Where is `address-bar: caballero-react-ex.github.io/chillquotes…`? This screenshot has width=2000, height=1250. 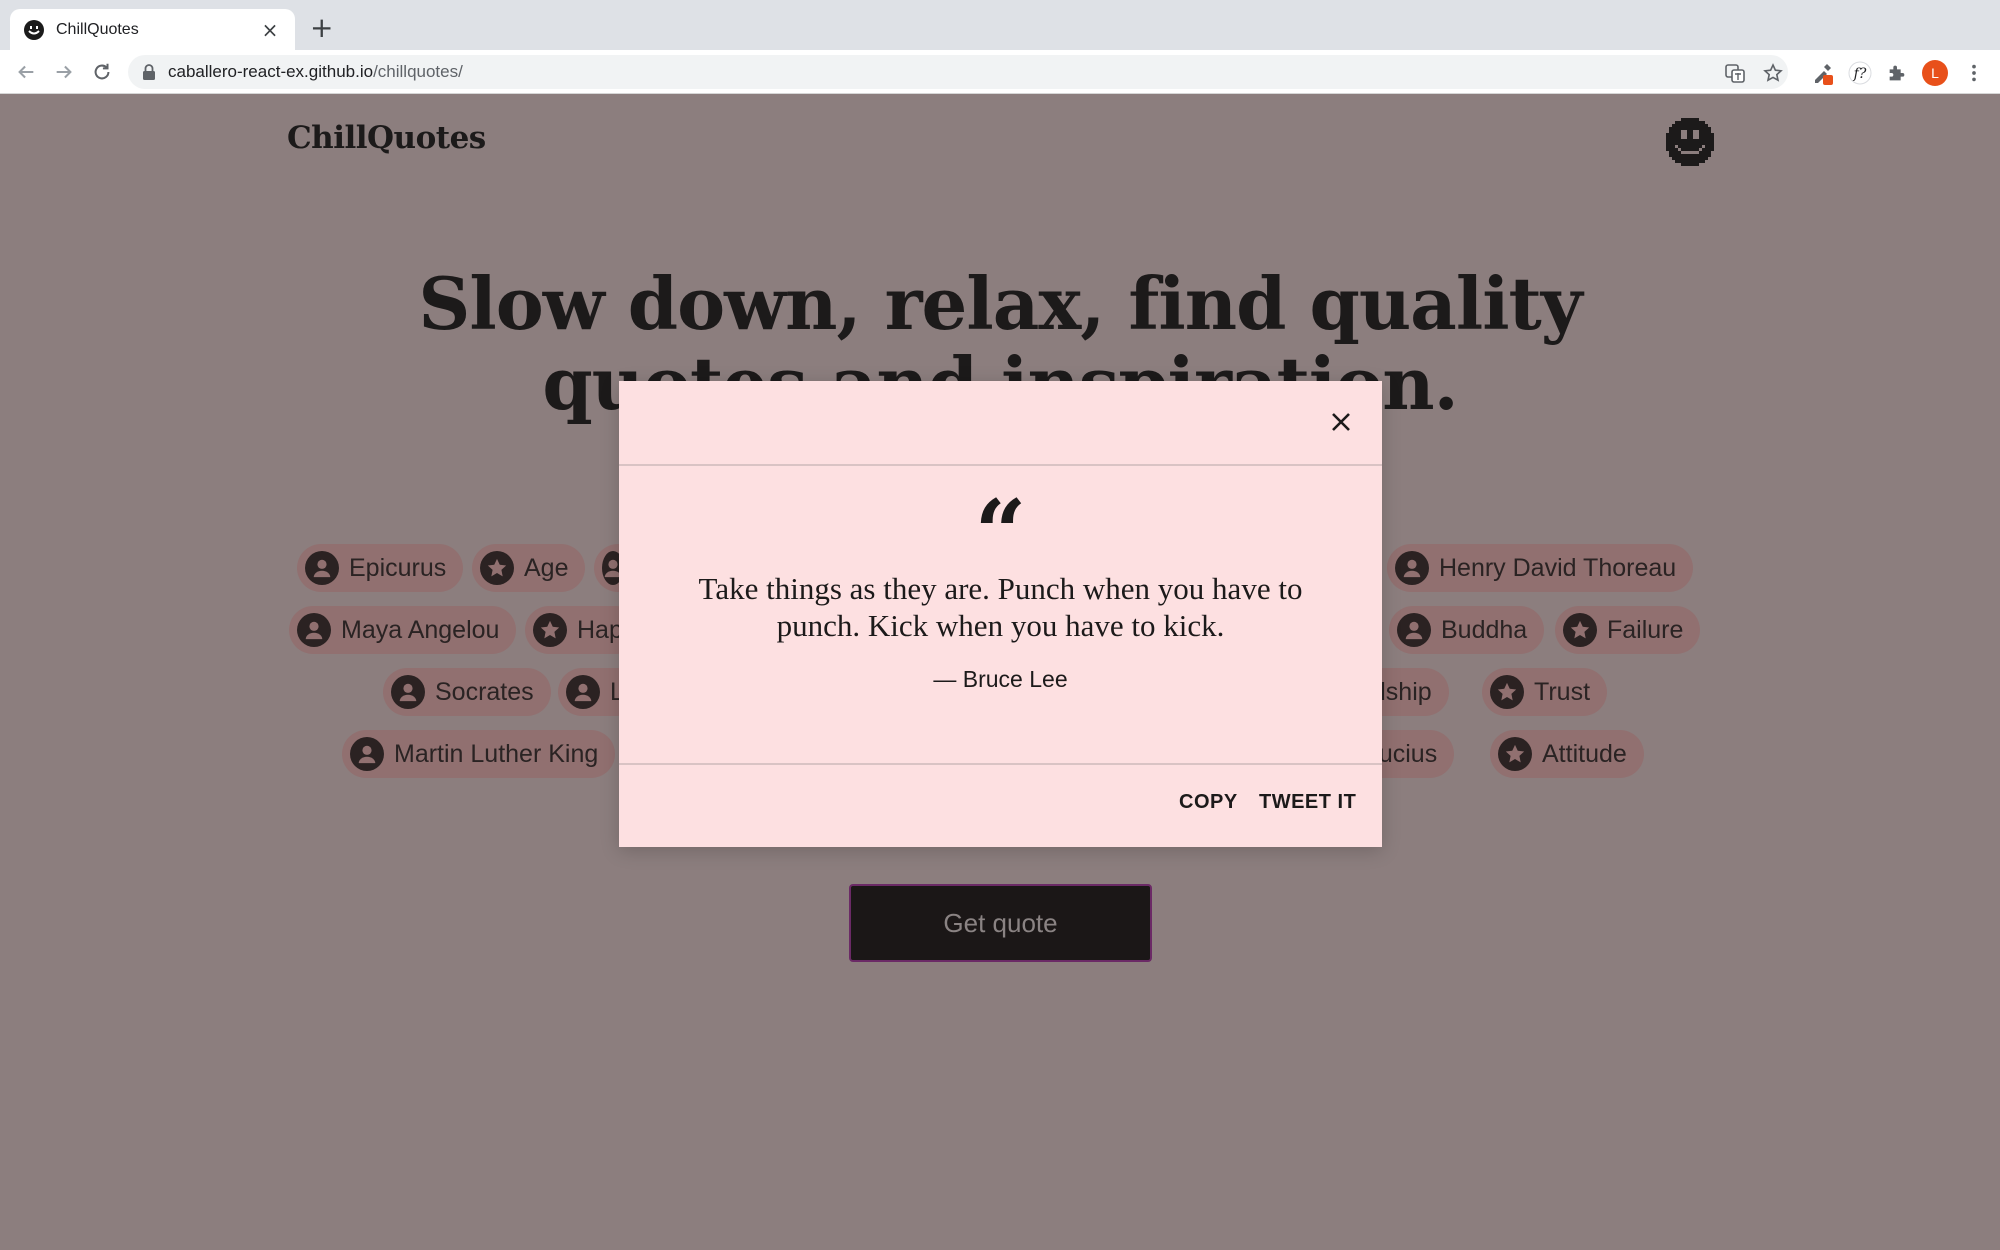
address-bar: caballero-react-ex.github.io/chillquotes… is located at coordinates (958, 72).